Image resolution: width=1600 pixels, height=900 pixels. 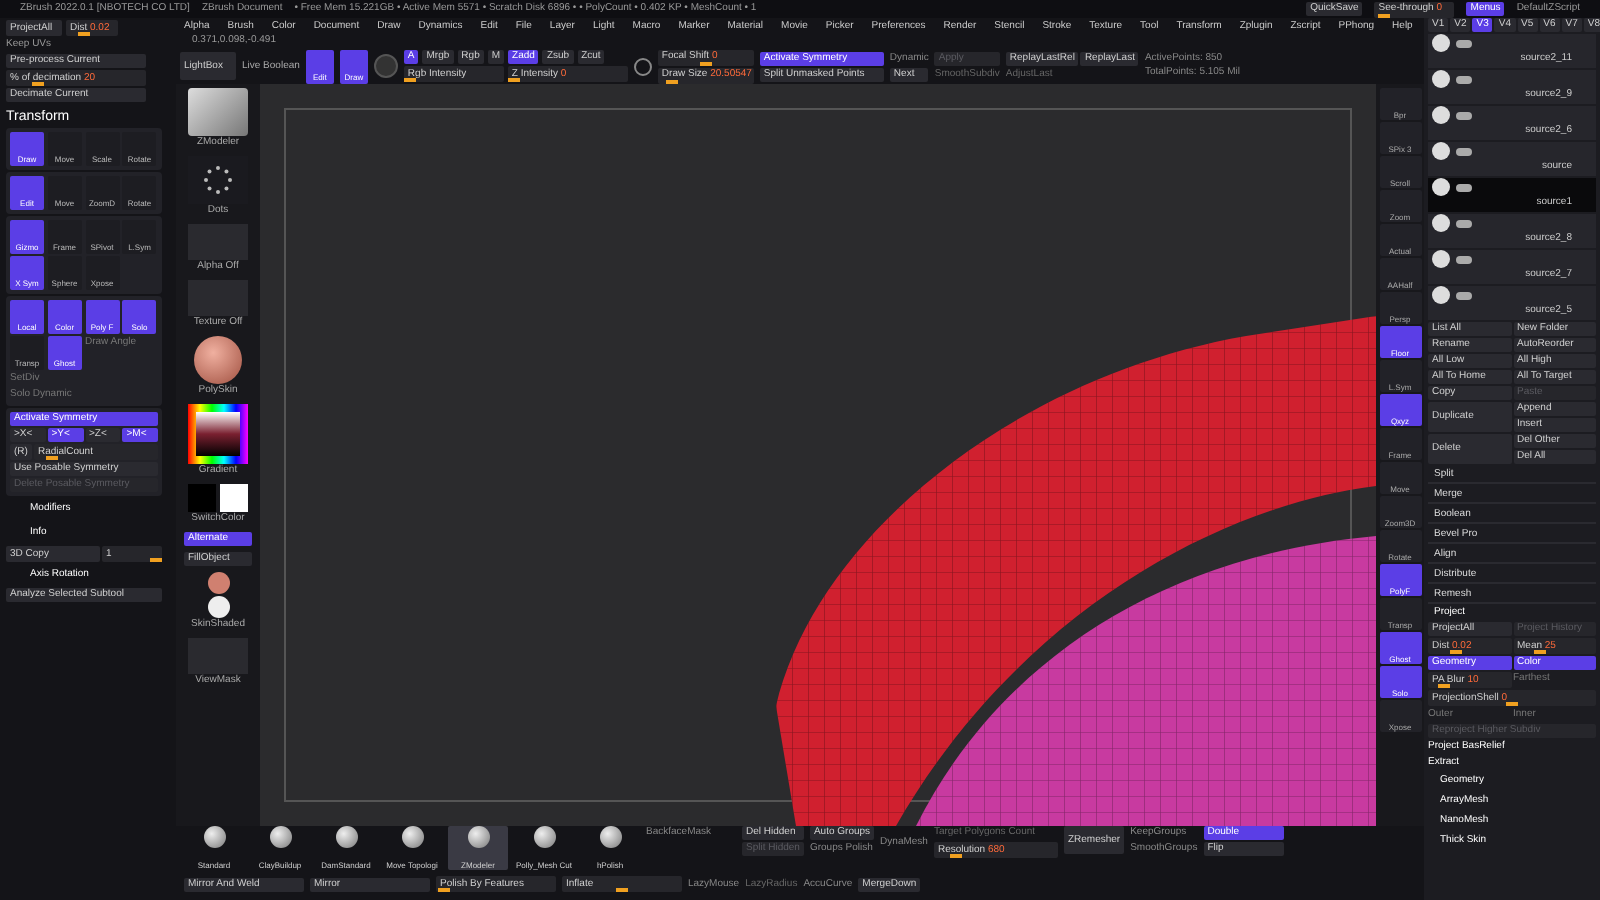 What do you see at coordinates (218, 434) in the screenshot?
I see `color-picker` at bounding box center [218, 434].